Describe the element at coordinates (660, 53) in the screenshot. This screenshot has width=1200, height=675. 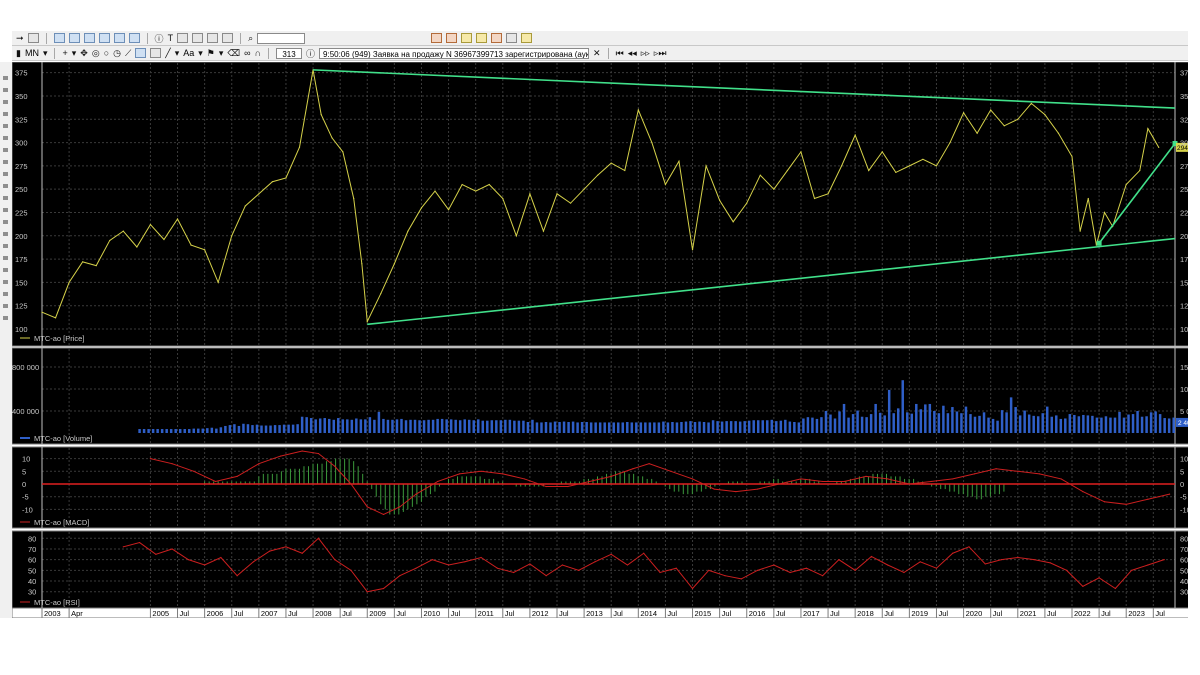
I see `last-page-icon: ▹⏭` at that location.